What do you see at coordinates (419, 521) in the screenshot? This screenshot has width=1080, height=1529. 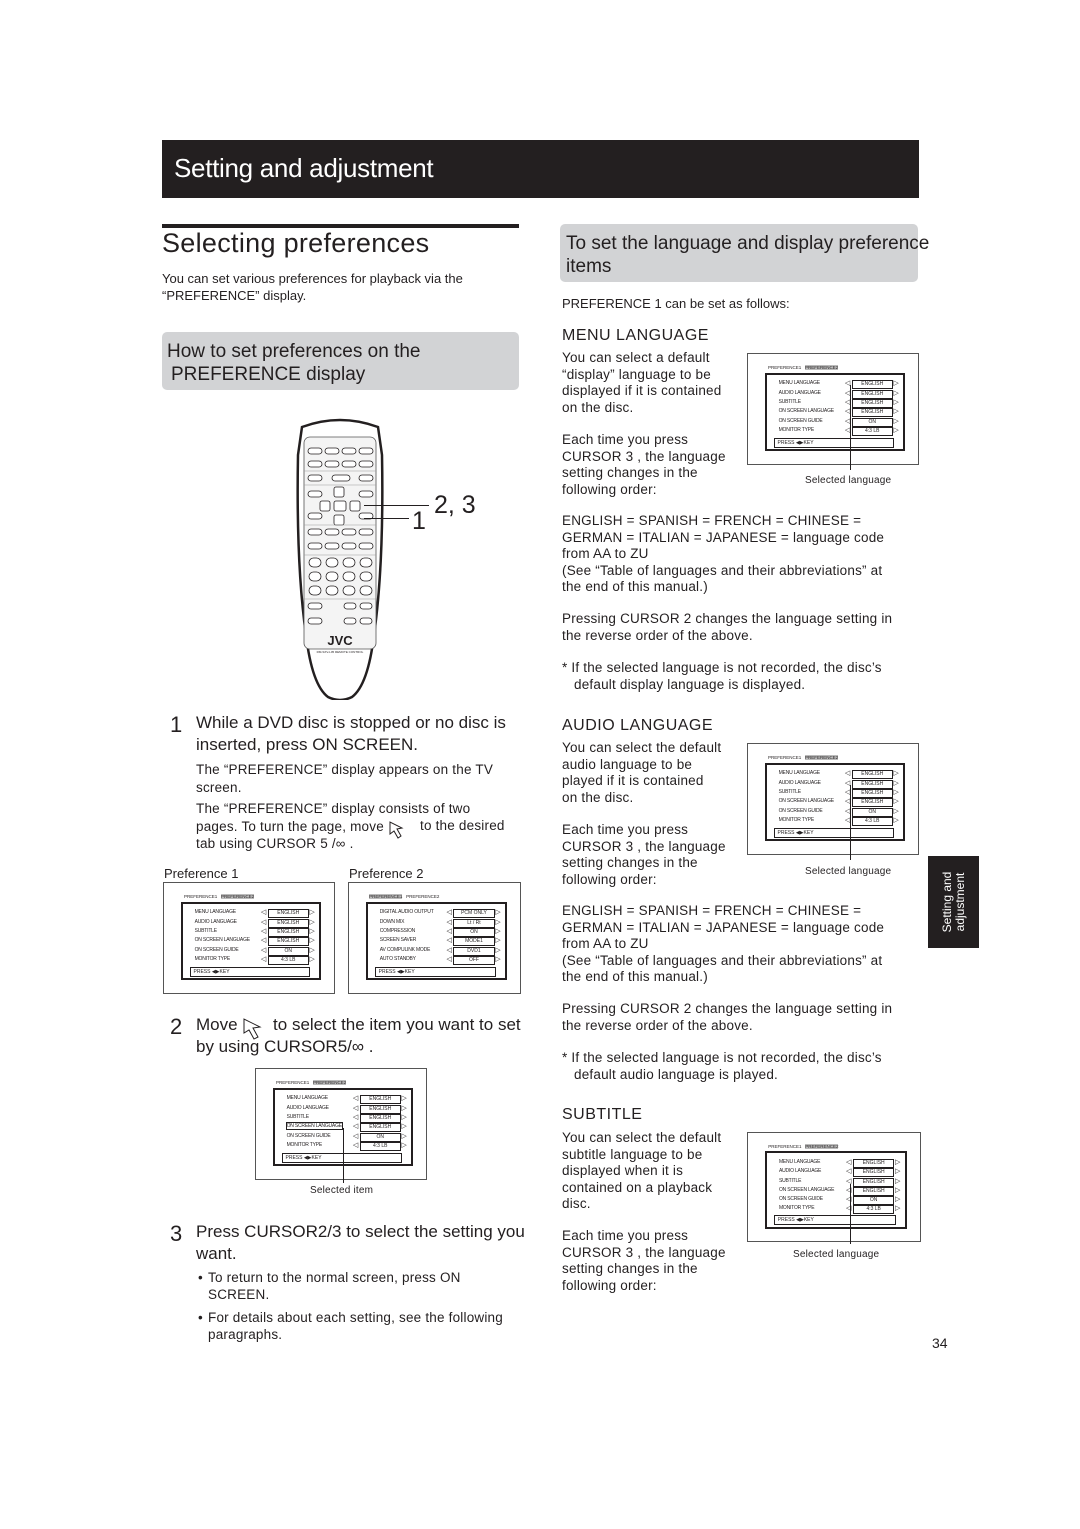 I see `callout-1: 1` at bounding box center [419, 521].